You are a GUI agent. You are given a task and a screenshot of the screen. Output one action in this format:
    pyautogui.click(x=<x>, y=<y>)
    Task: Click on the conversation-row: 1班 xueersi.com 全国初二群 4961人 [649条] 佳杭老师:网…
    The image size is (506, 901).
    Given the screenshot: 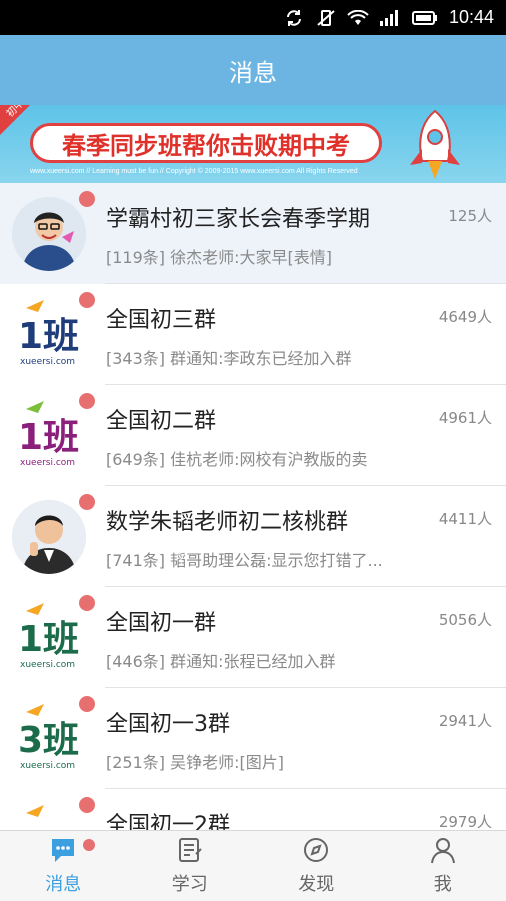 What is the action you would take?
    pyautogui.click(x=253, y=435)
    